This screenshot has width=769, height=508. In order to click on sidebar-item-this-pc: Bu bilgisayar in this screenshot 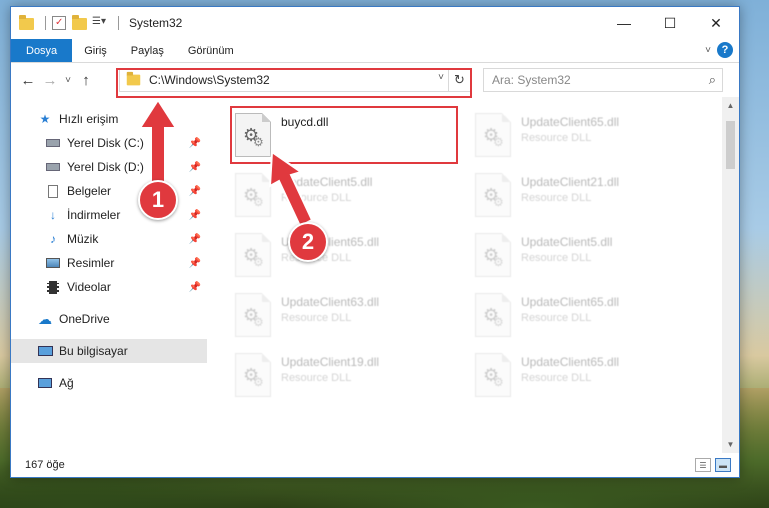, I will do `click(109, 351)`.